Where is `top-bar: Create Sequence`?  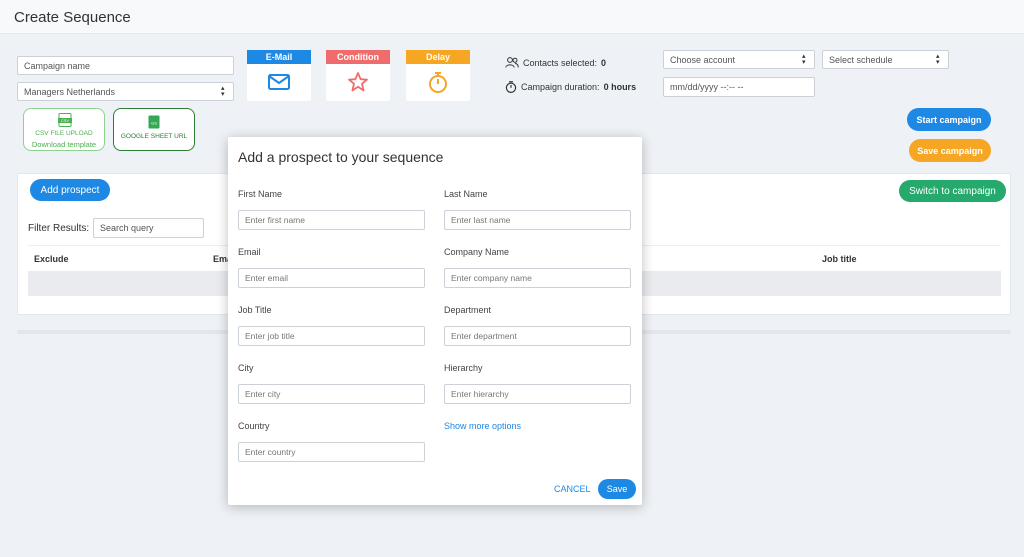 top-bar: Create Sequence is located at coordinates (512, 17).